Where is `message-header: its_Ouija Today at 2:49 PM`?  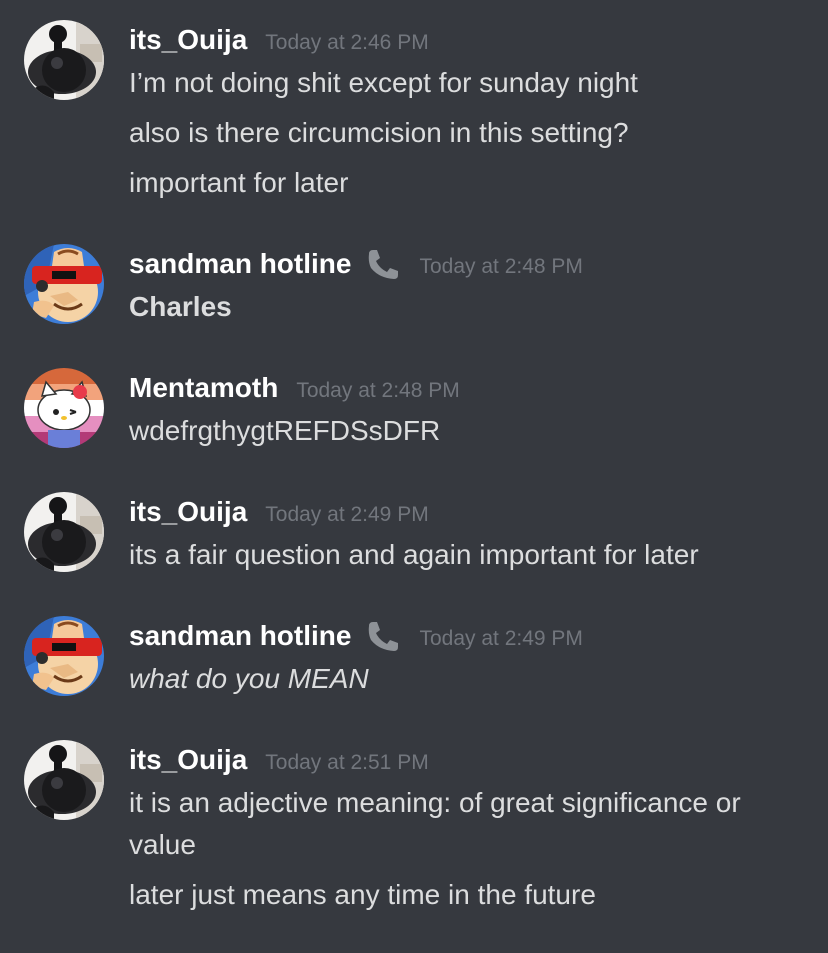
message-header: its_Ouija Today at 2:49 PM is located at coordinates (279, 512).